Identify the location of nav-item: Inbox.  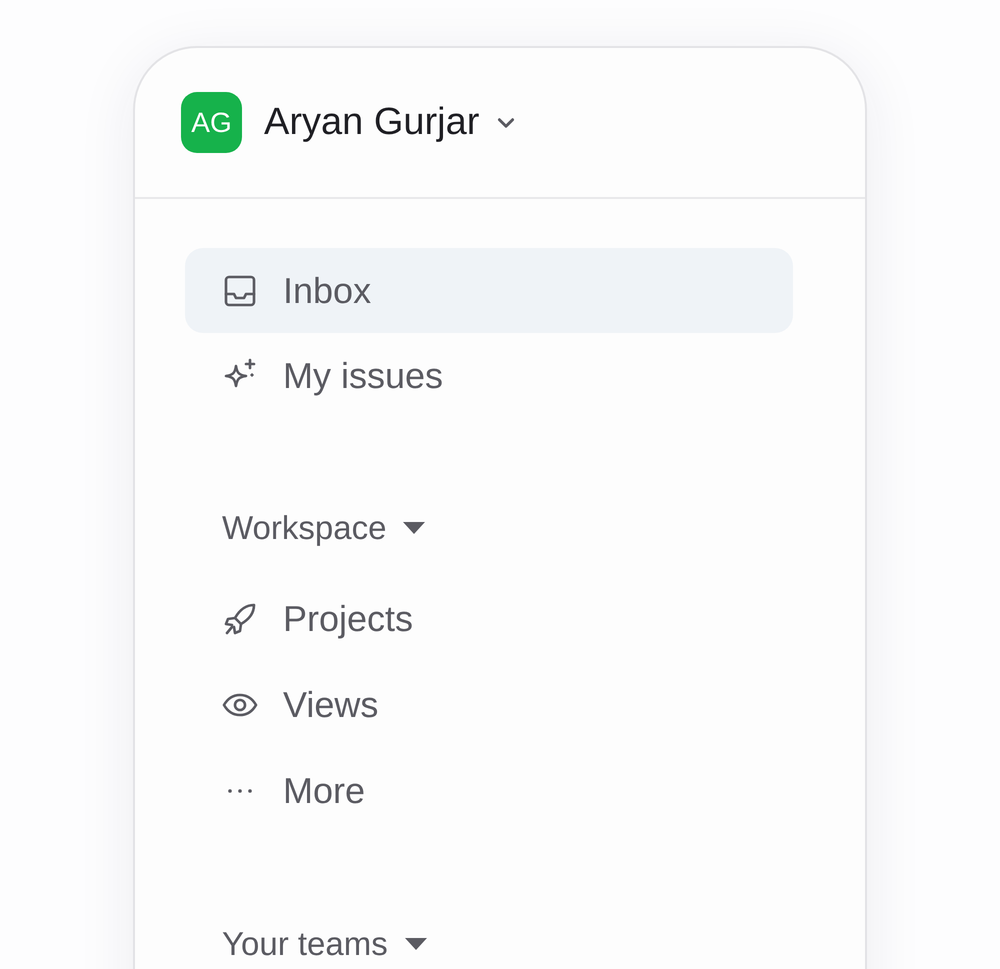
(489, 290).